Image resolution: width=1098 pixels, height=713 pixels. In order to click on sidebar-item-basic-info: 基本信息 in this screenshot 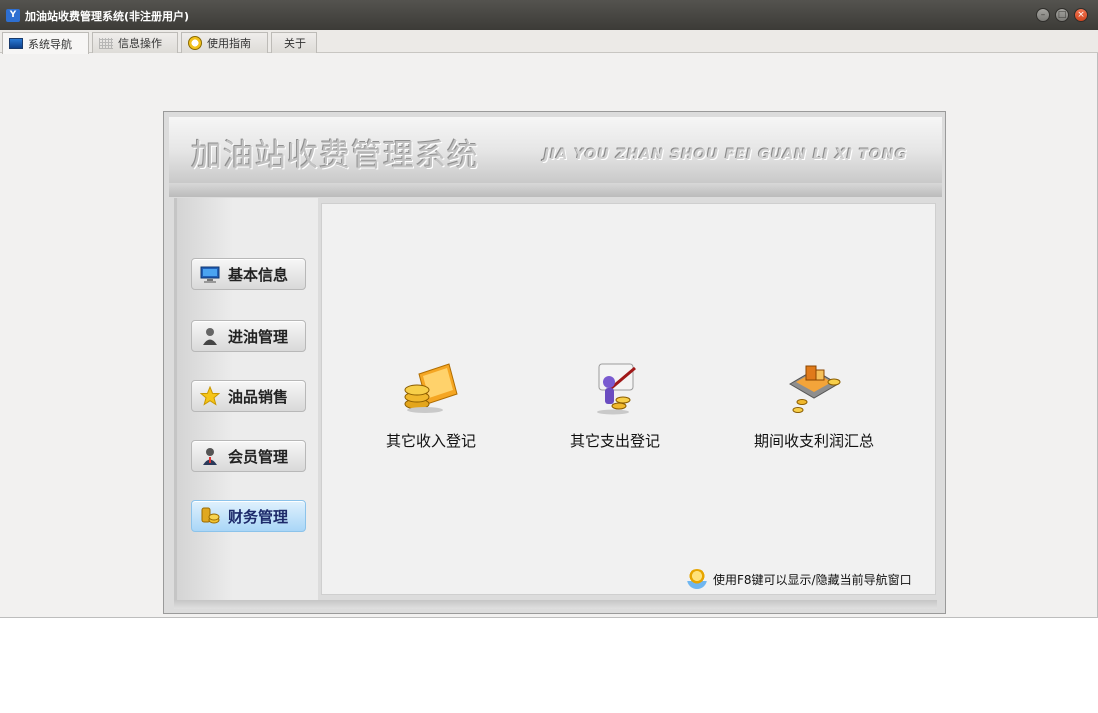, I will do `click(248, 274)`.